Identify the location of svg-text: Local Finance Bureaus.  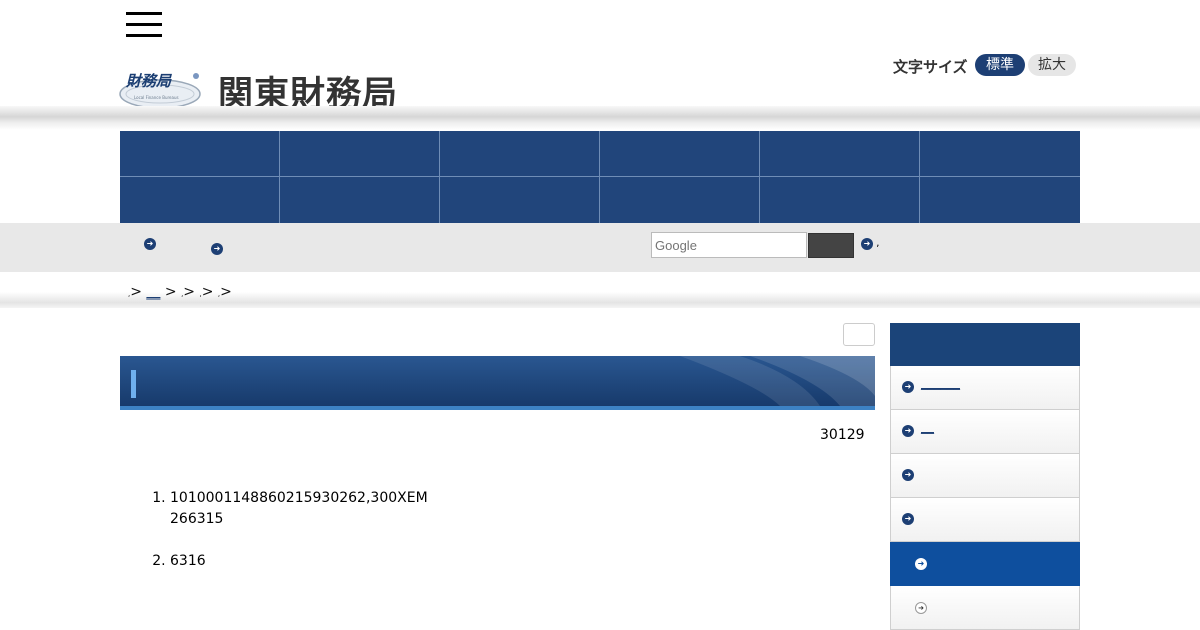
(156, 97).